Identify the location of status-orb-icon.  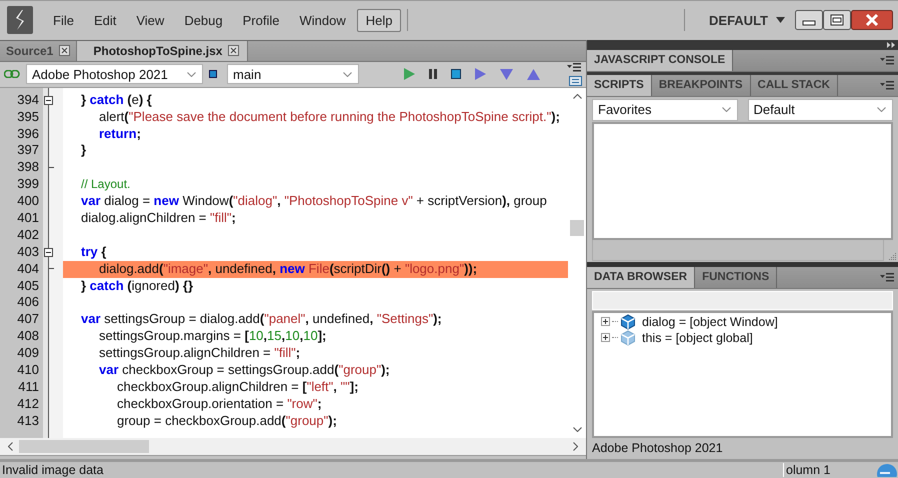
(887, 470).